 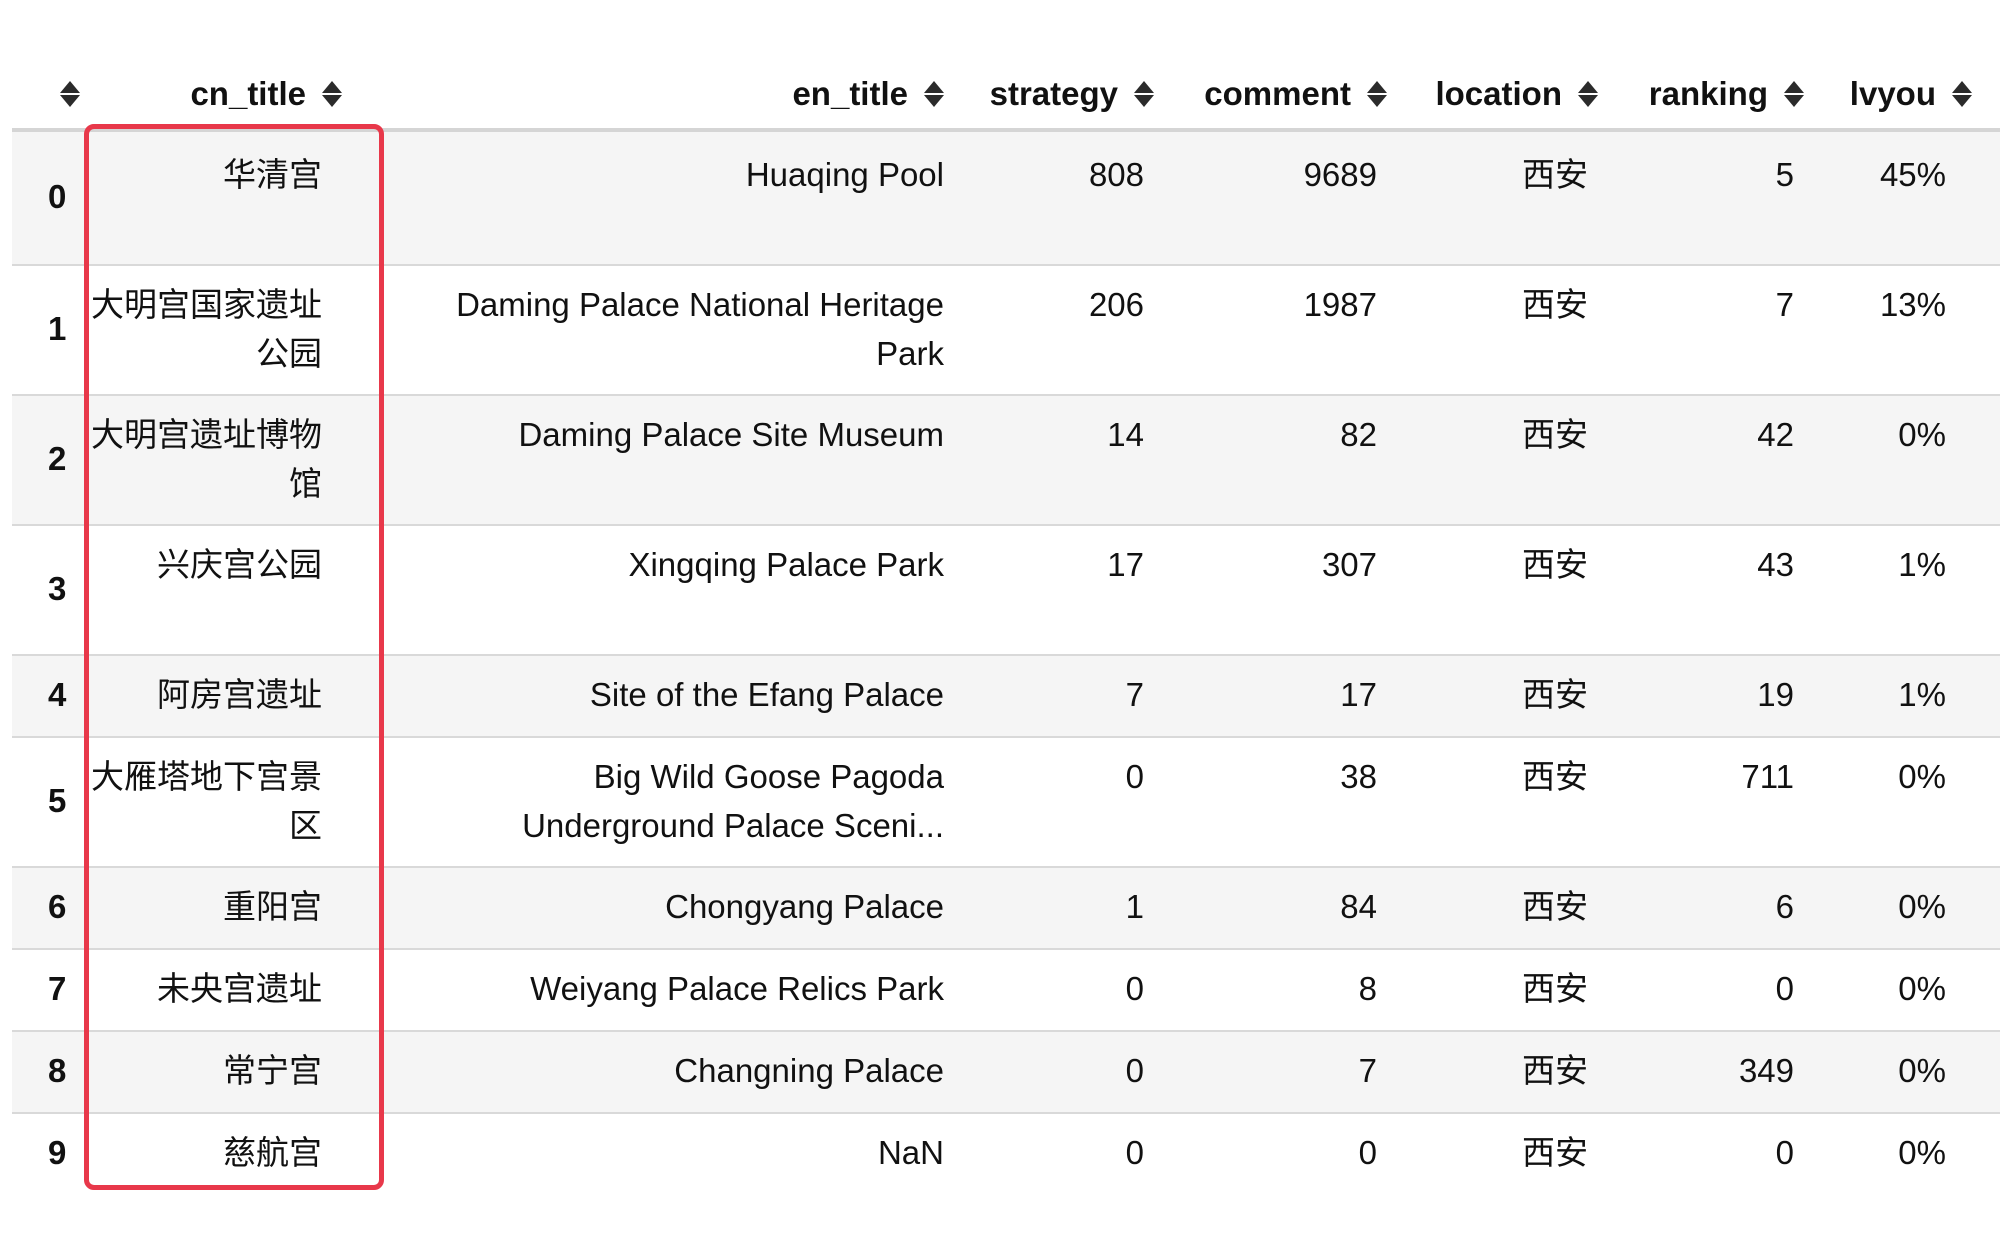 What do you see at coordinates (1912, 304) in the screenshot?
I see `cell-lvyou: 13%` at bounding box center [1912, 304].